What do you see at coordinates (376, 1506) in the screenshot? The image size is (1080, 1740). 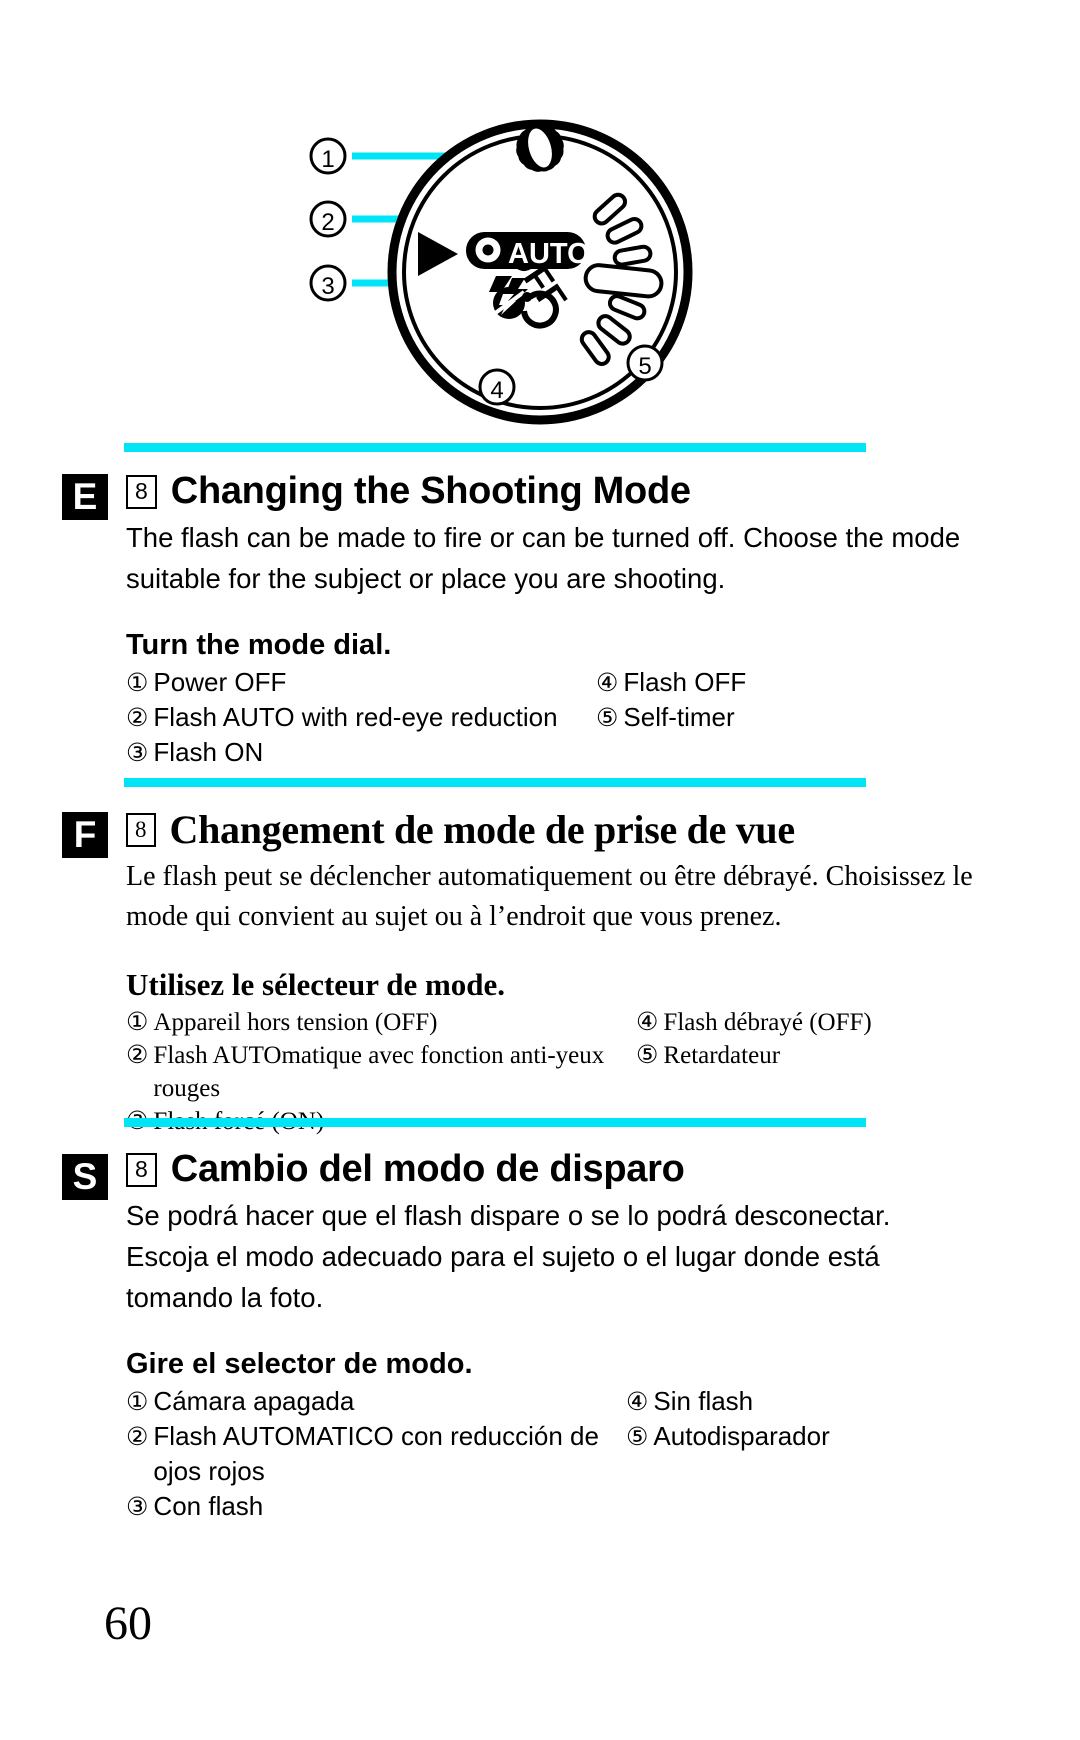 I see `option-item: ③ Con flash` at bounding box center [376, 1506].